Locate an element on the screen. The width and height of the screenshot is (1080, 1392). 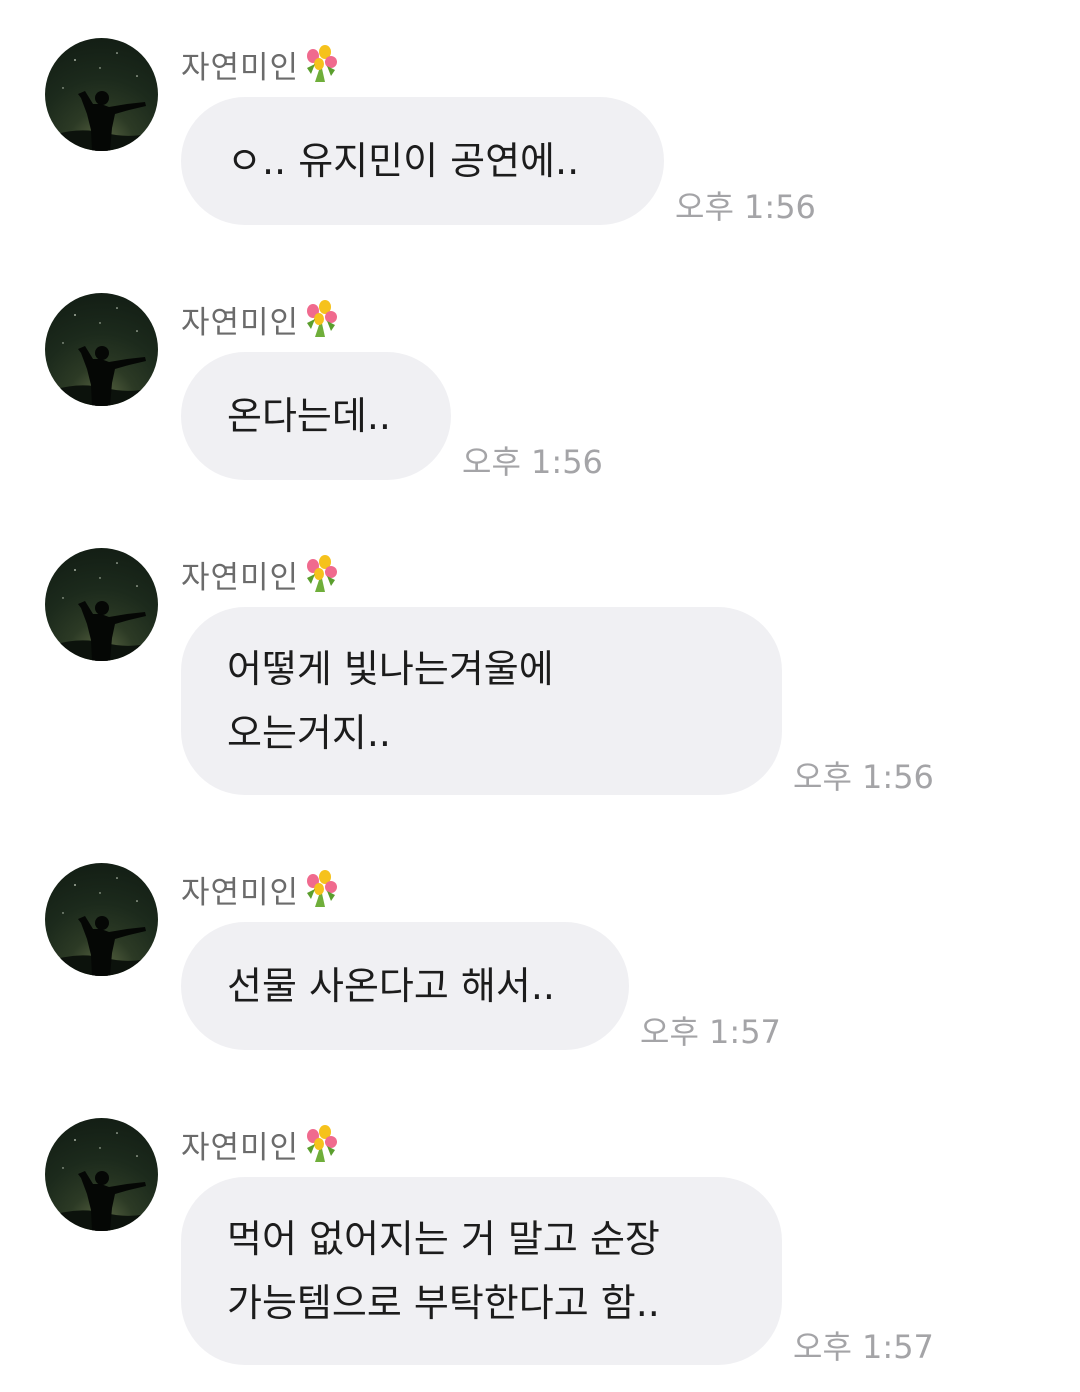
message-text: 먹어 없어지는 거 말고 순장 가능템으로 부탁한다고 함.. is located at coordinates (443, 1271).